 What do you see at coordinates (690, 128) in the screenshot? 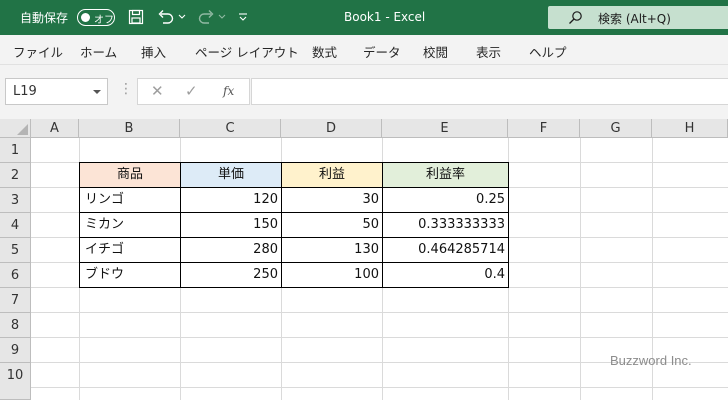
I see `column-header: H` at bounding box center [690, 128].